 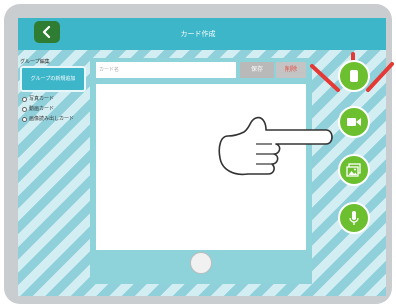 I want to click on card-type-label: 動画カード, so click(x=42, y=109).